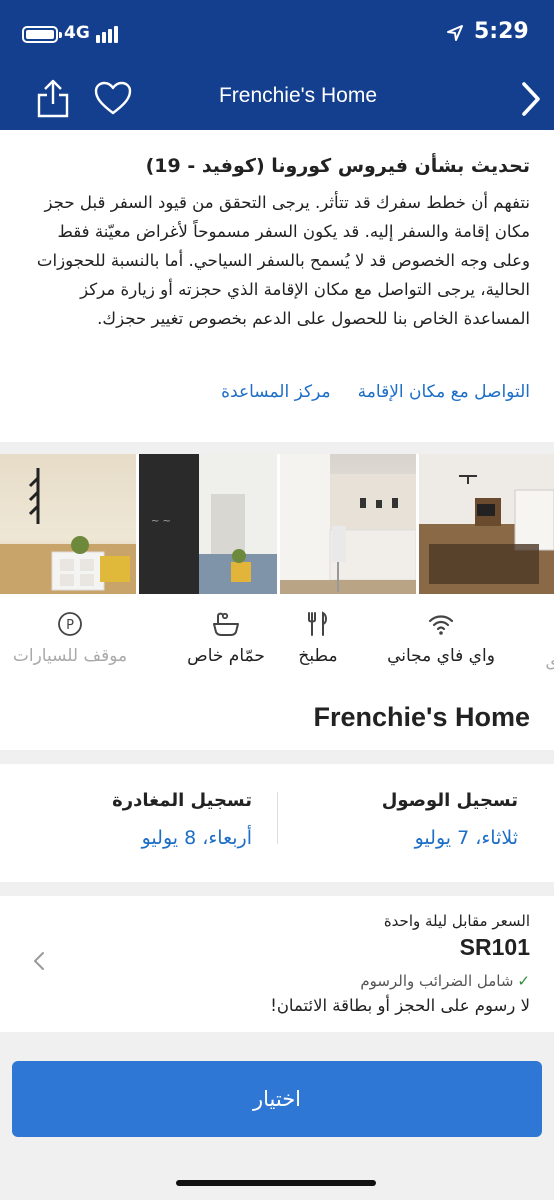  I want to click on signal-icon, so click(108, 34).